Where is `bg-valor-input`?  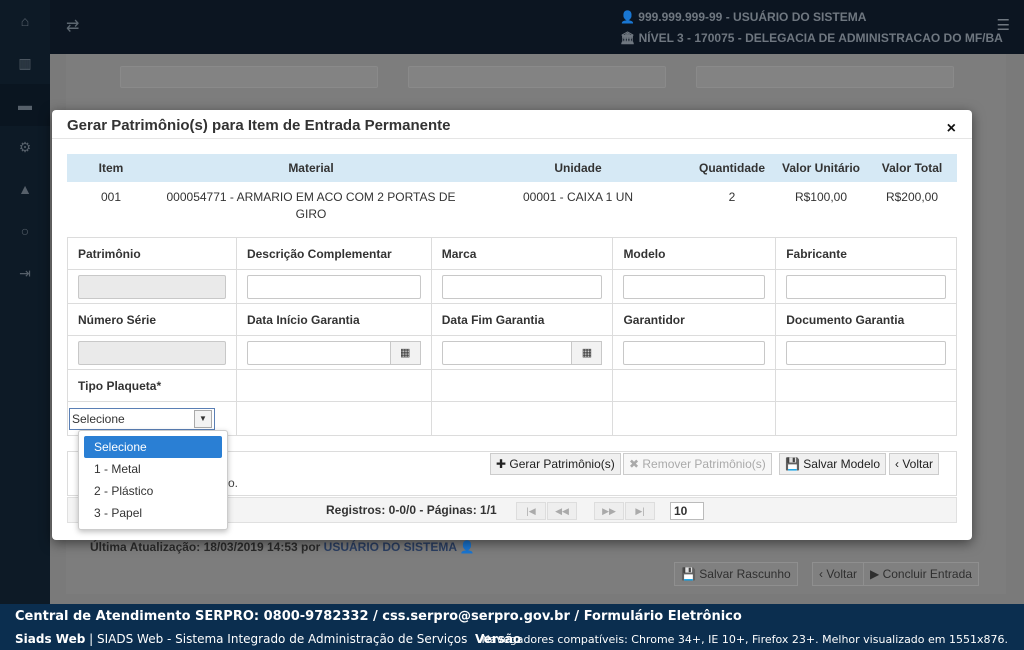 bg-valor-input is located at coordinates (537, 77).